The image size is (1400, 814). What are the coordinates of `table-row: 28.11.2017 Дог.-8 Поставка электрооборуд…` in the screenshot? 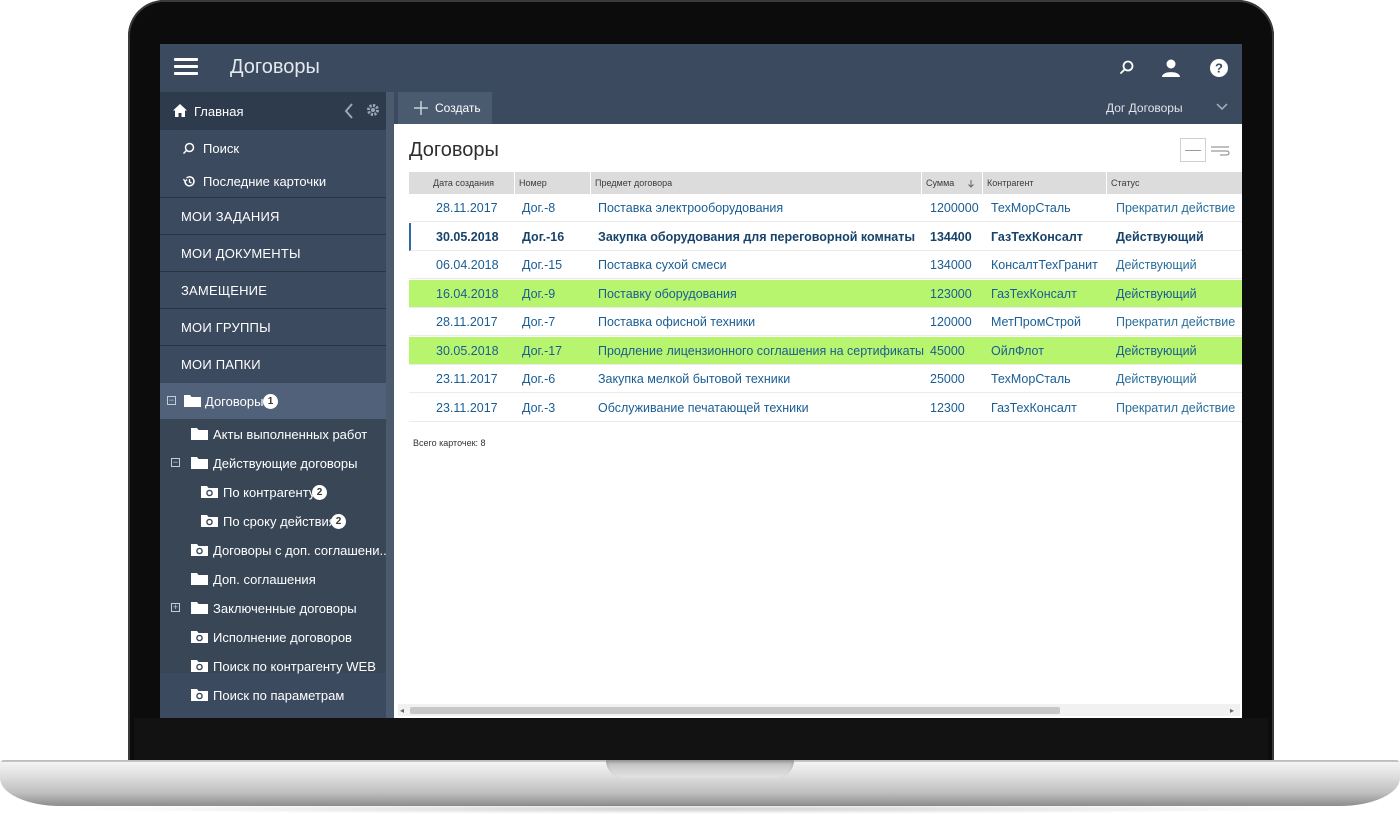 It's located at (825, 208).